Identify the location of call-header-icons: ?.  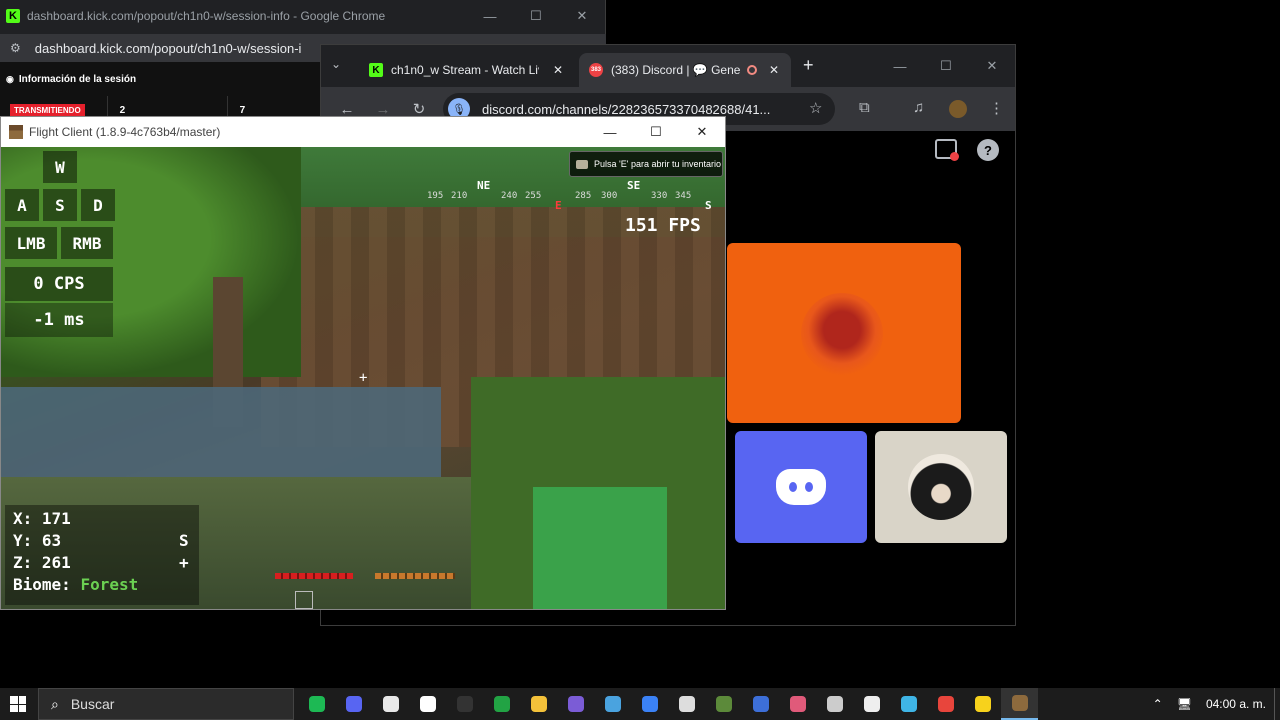
(967, 150).